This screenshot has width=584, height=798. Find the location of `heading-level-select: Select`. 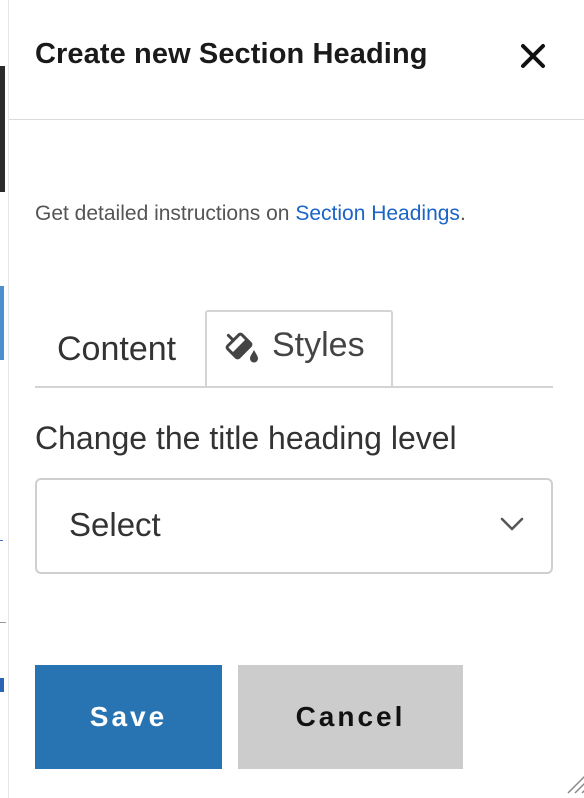

heading-level-select: Select is located at coordinates (294, 526).